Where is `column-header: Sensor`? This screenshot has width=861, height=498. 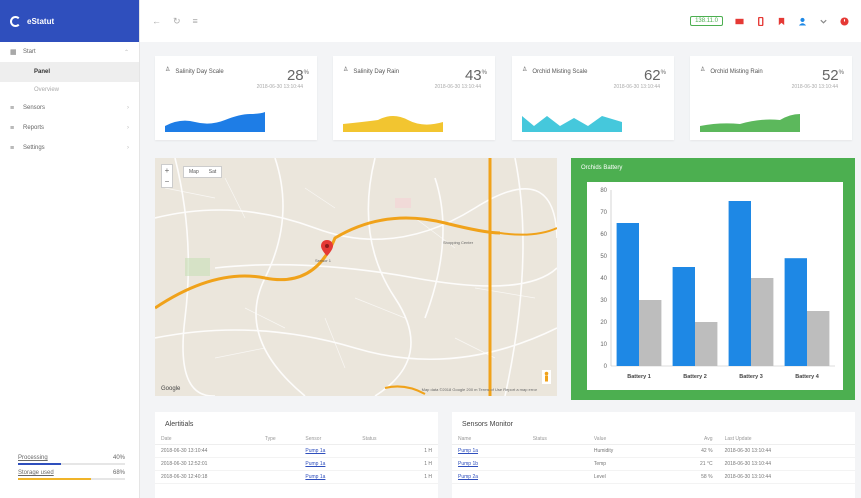
column-header: Sensor is located at coordinates (328, 439).